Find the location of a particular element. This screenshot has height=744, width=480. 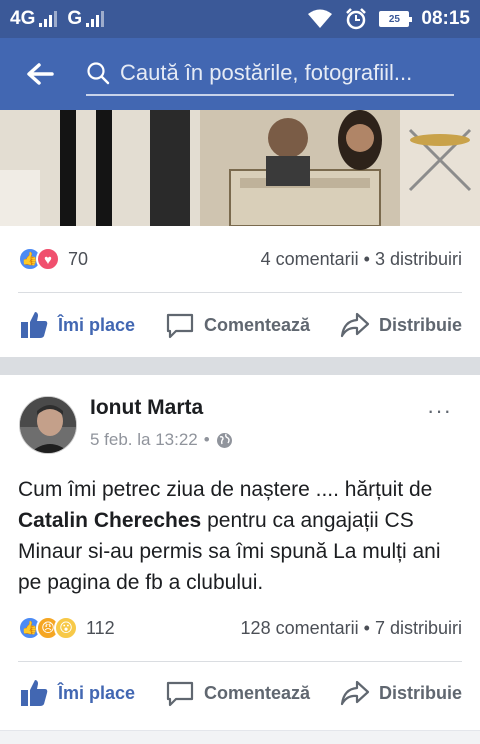

post2-like-button: Îmi place is located at coordinates (76, 693).